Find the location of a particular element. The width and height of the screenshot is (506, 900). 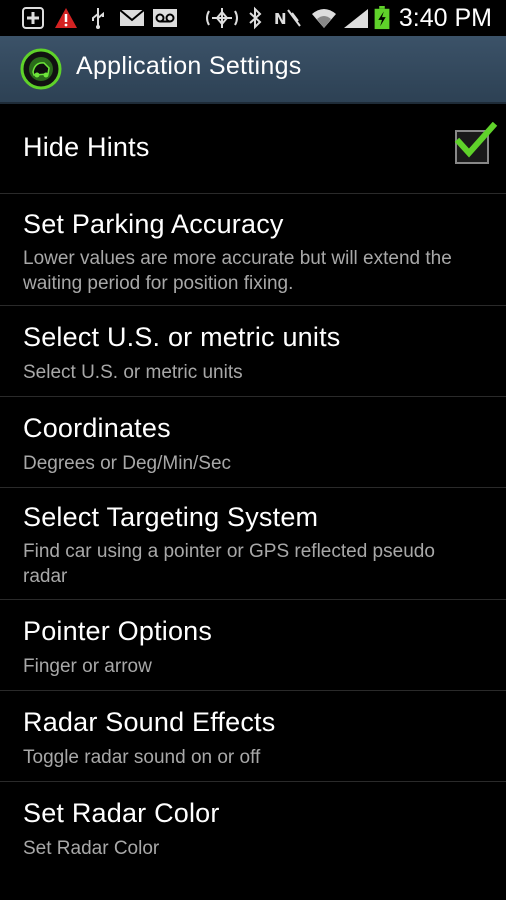

setting-subtitle: Set Radar Color is located at coordinates (91, 848).